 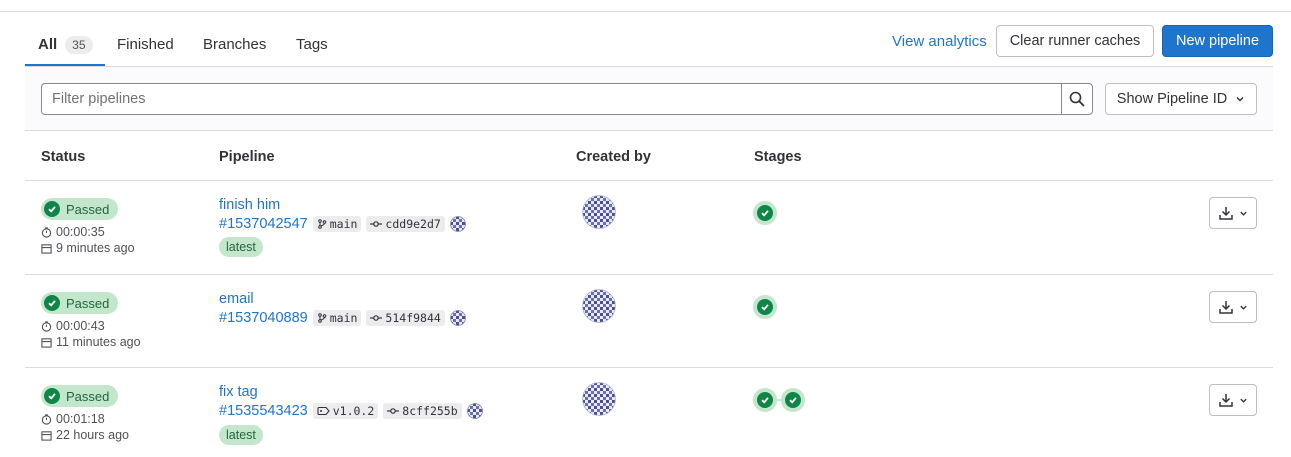 What do you see at coordinates (1075, 41) in the screenshot?
I see `clear-runner-caches-button: Clear runner caches` at bounding box center [1075, 41].